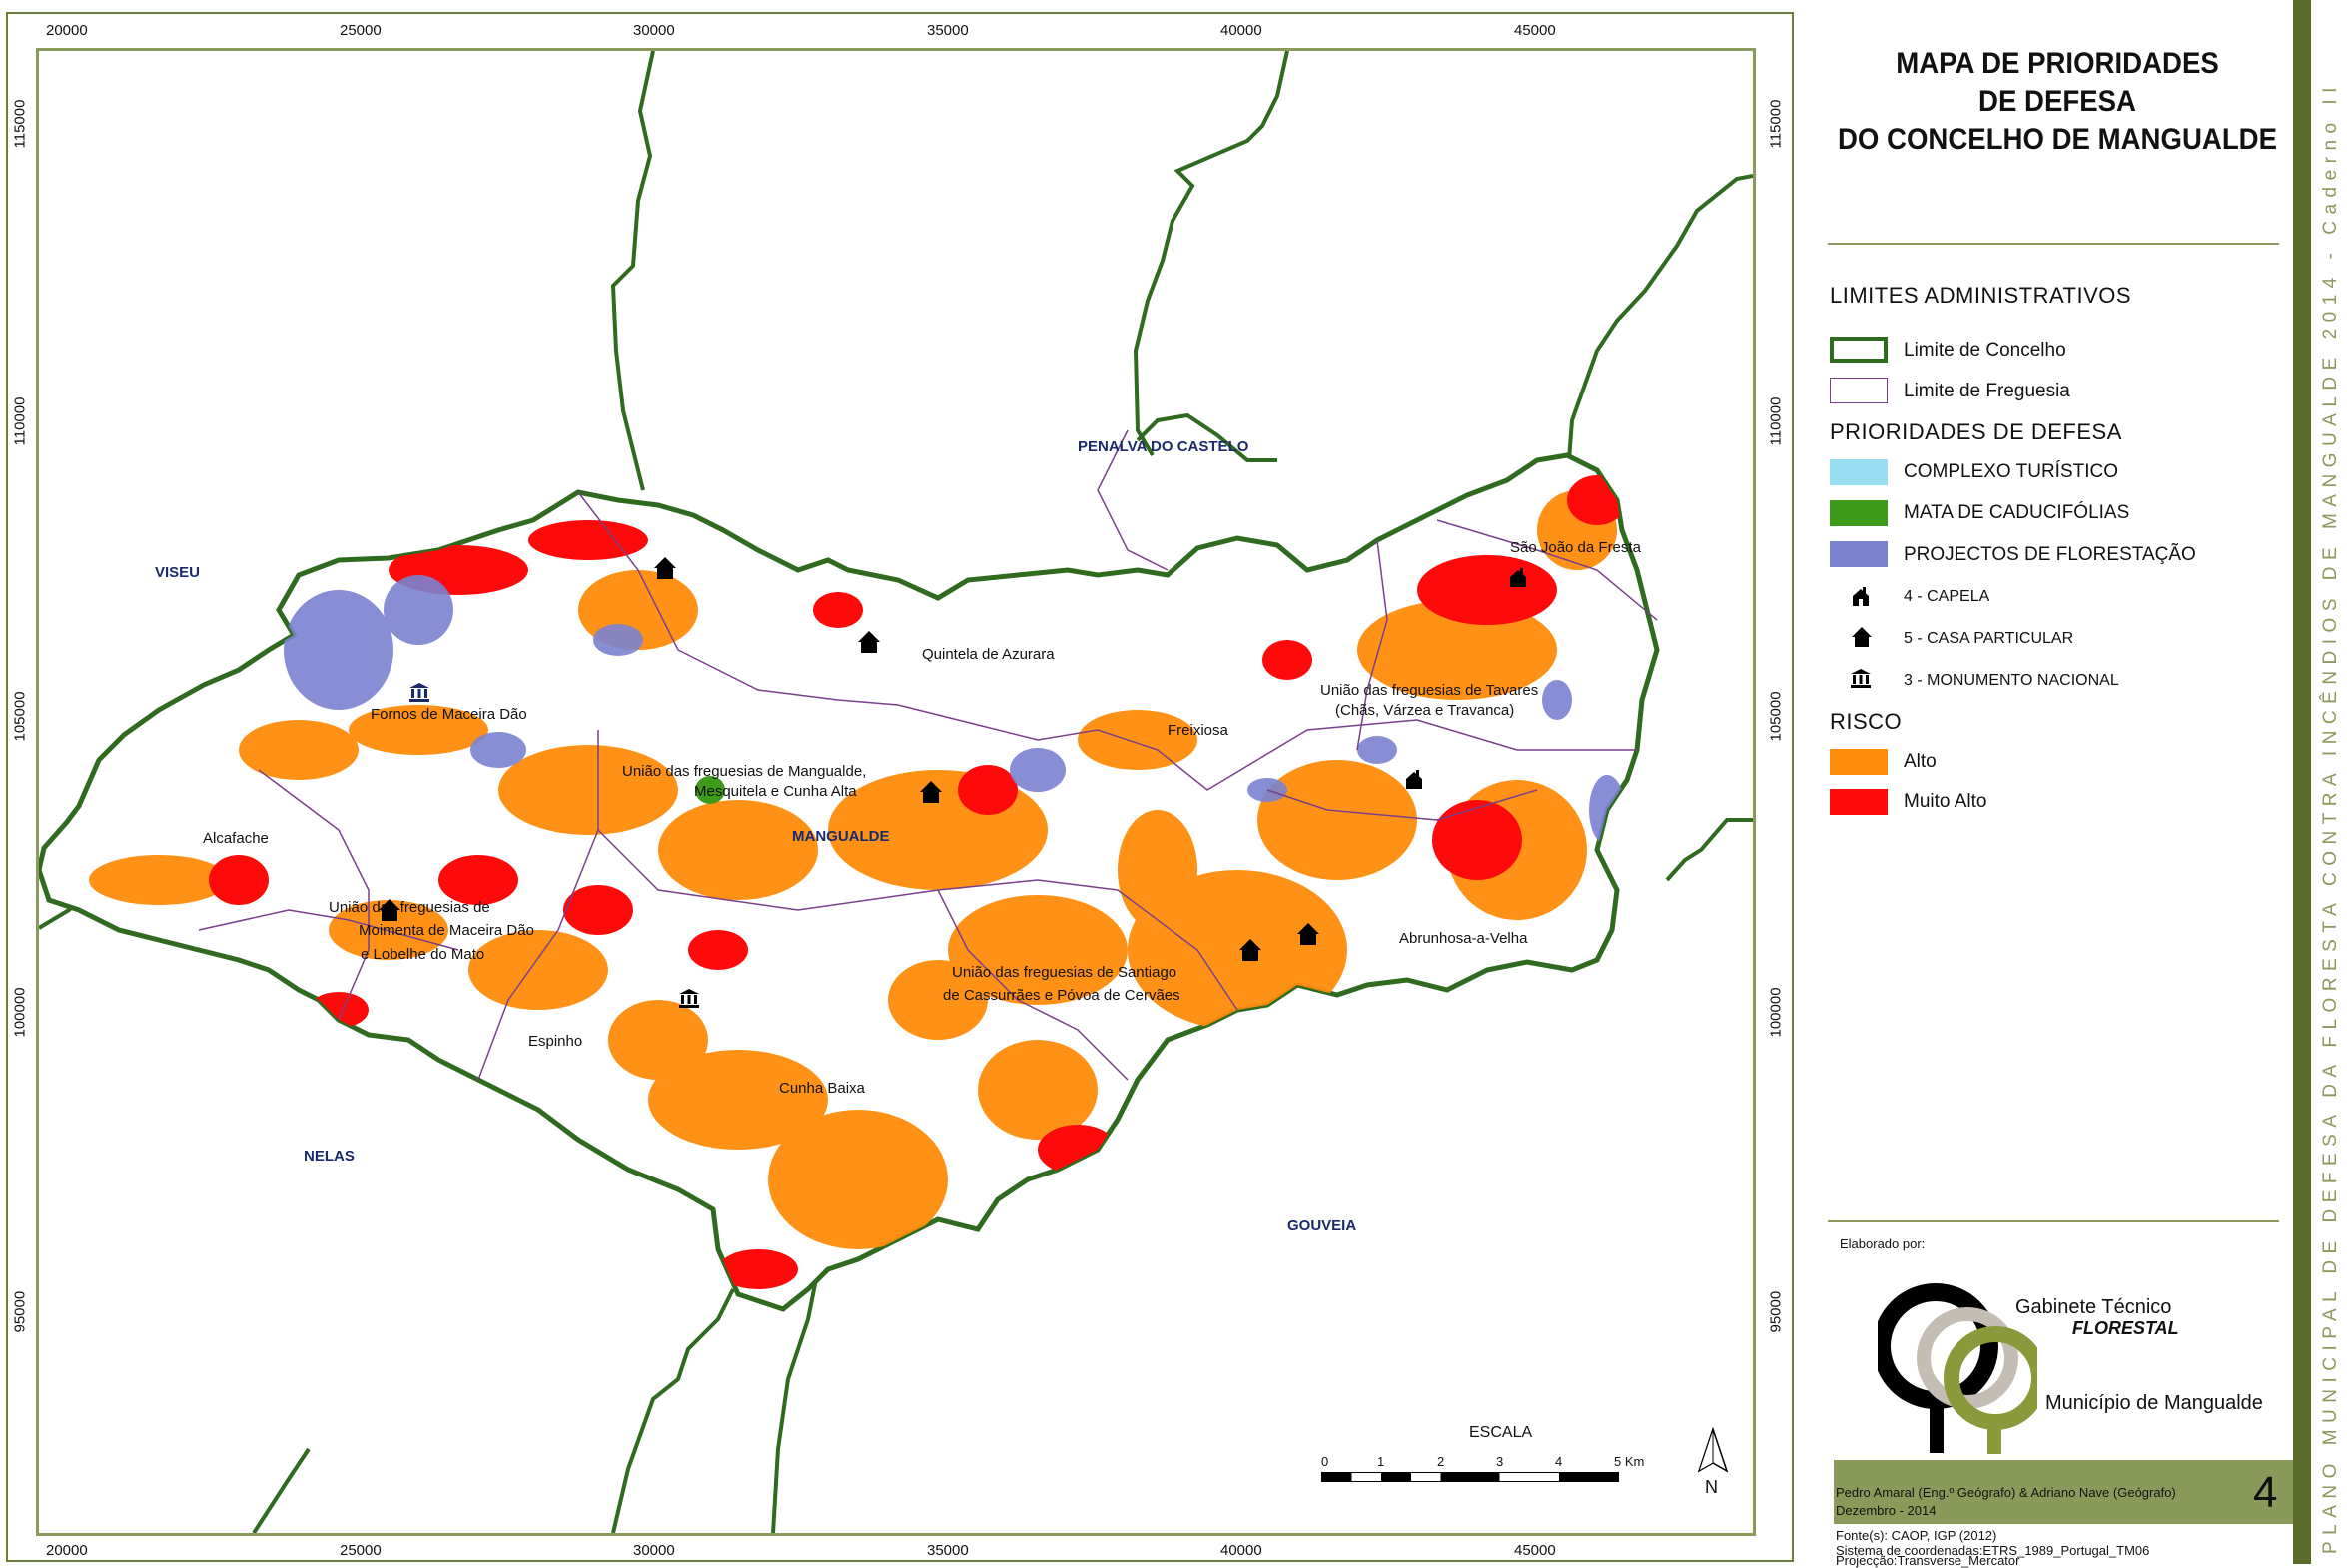 This screenshot has height=1568, width=2347. I want to click on legend-label: 5 - CASA PARTICULAR, so click(1989, 638).